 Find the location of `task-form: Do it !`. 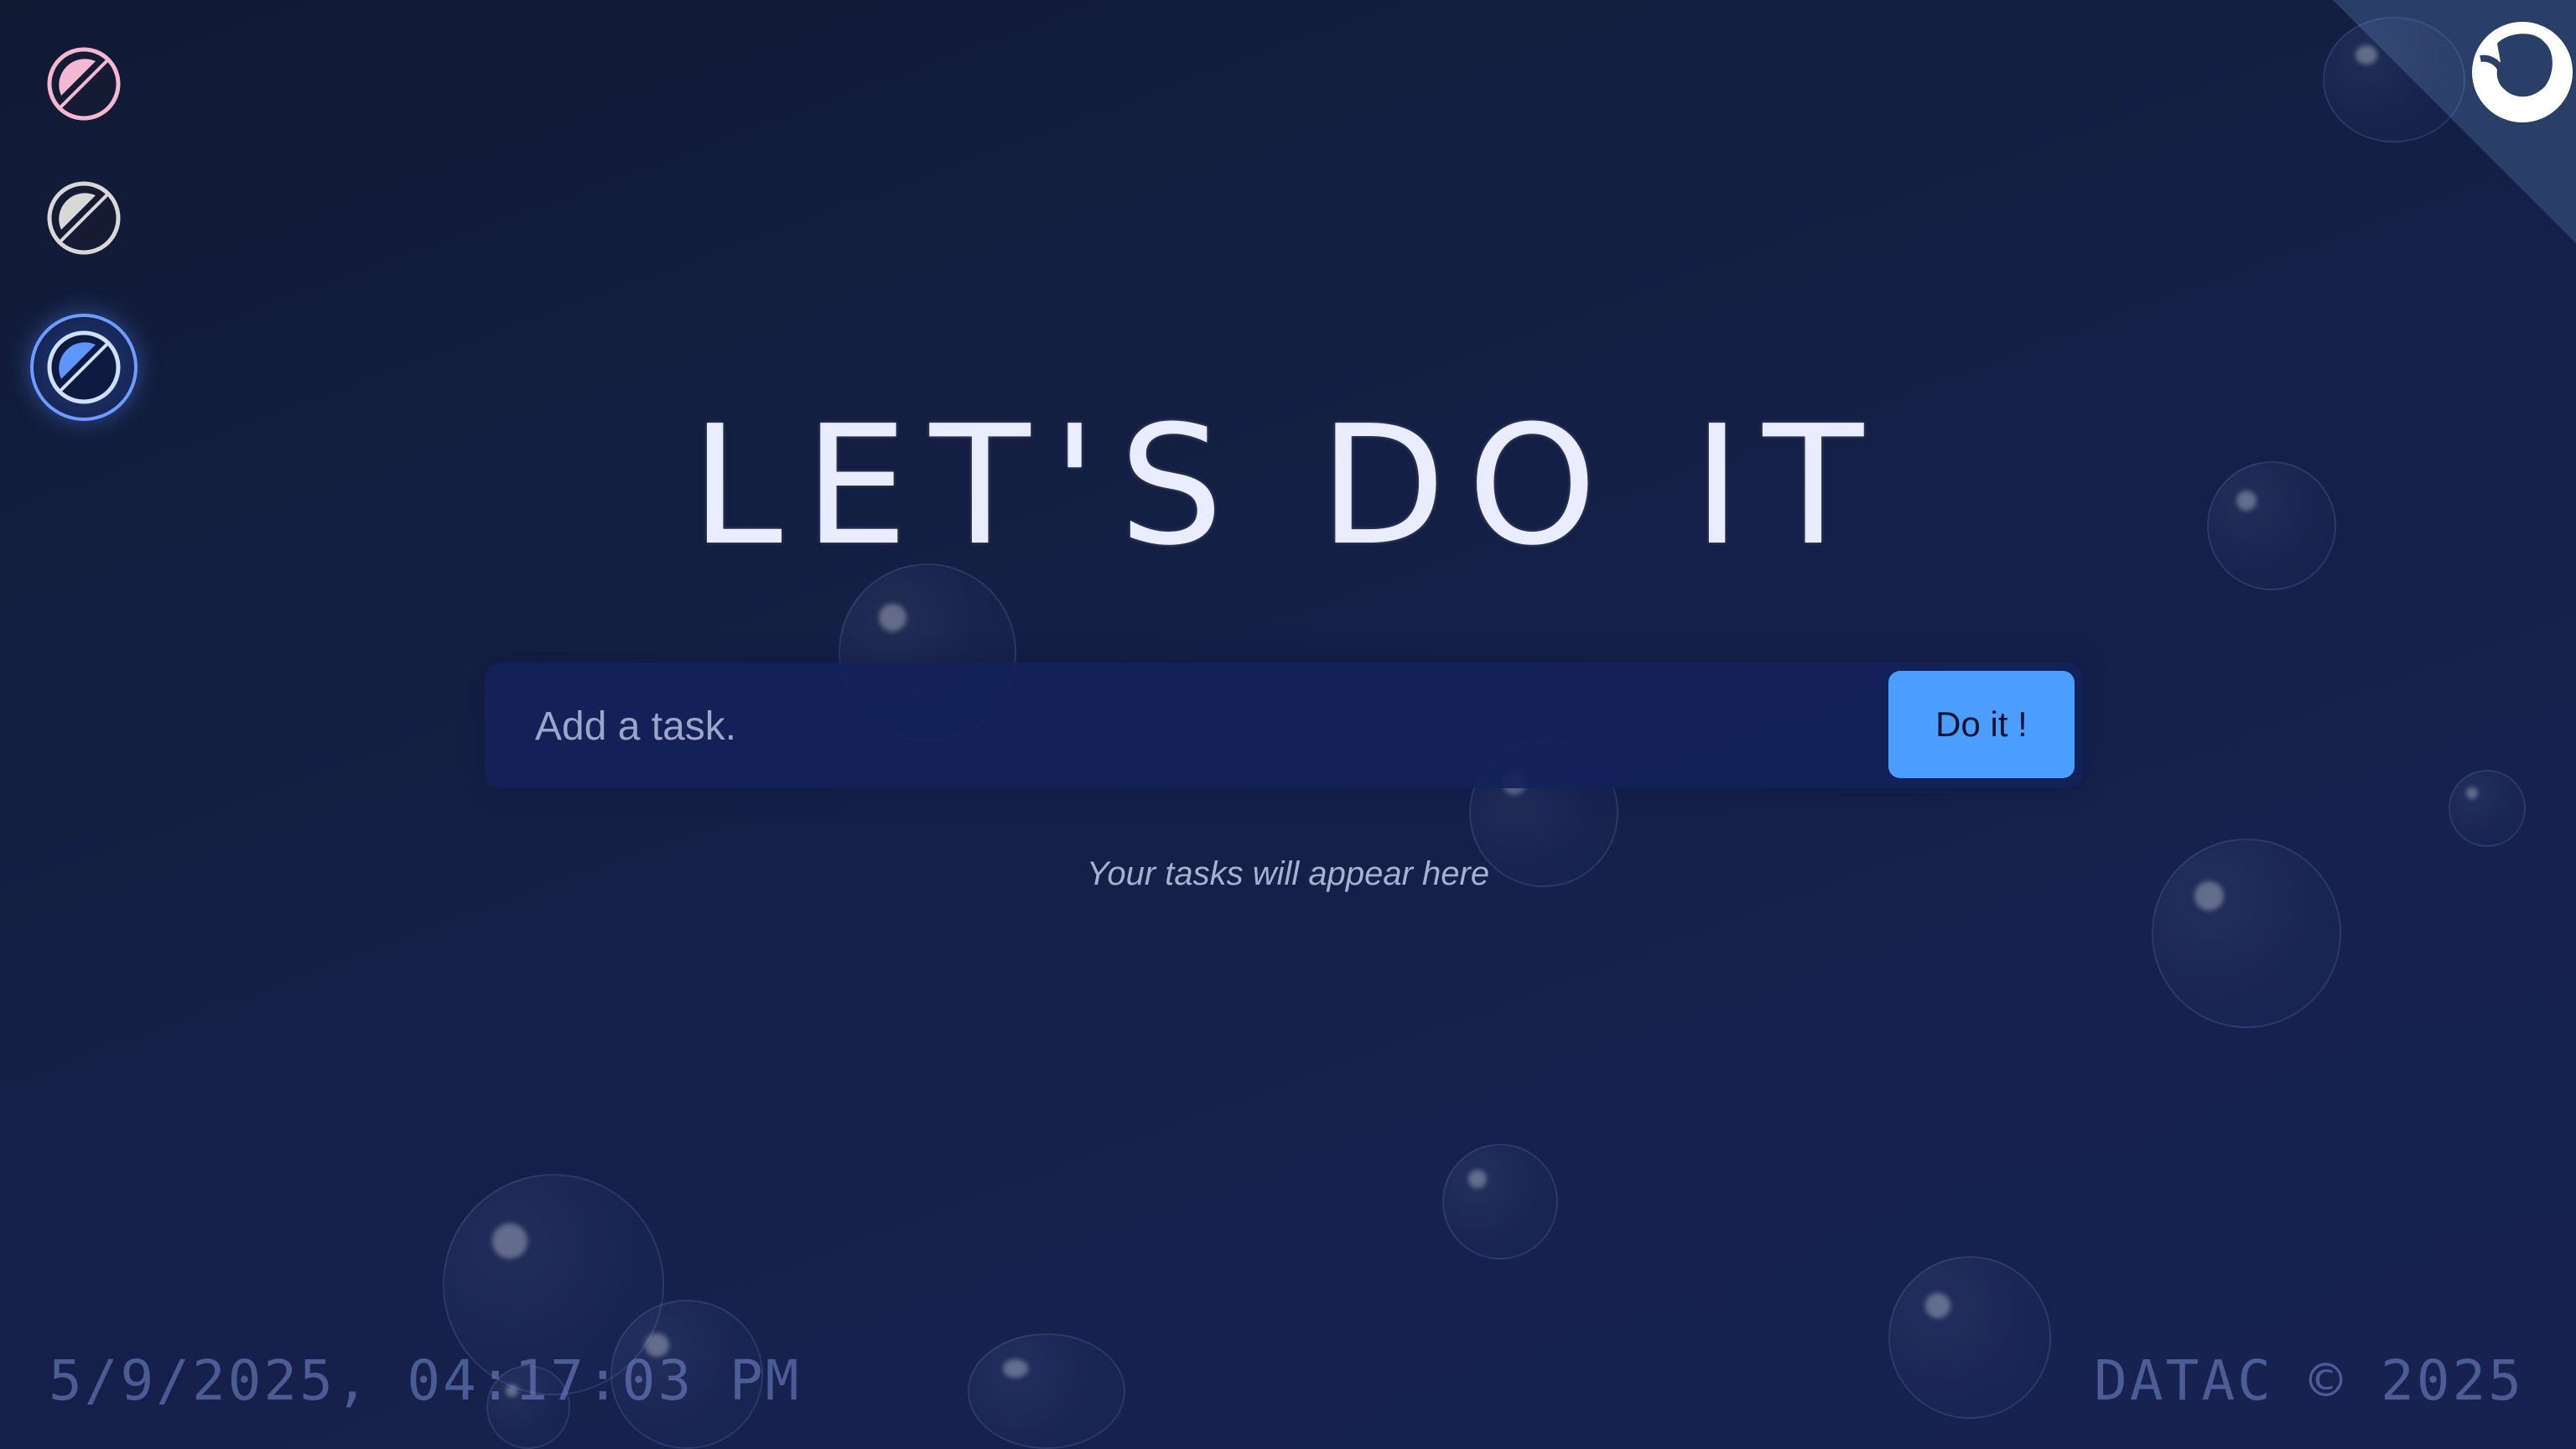

task-form: Do it ! is located at coordinates (1284, 726).